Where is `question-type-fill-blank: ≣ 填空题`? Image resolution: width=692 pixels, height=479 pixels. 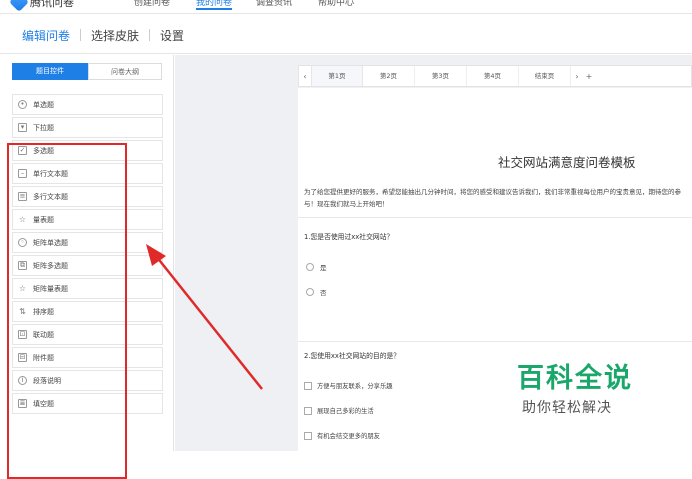 question-type-fill-blank: ≣ 填空题 is located at coordinates (87, 403).